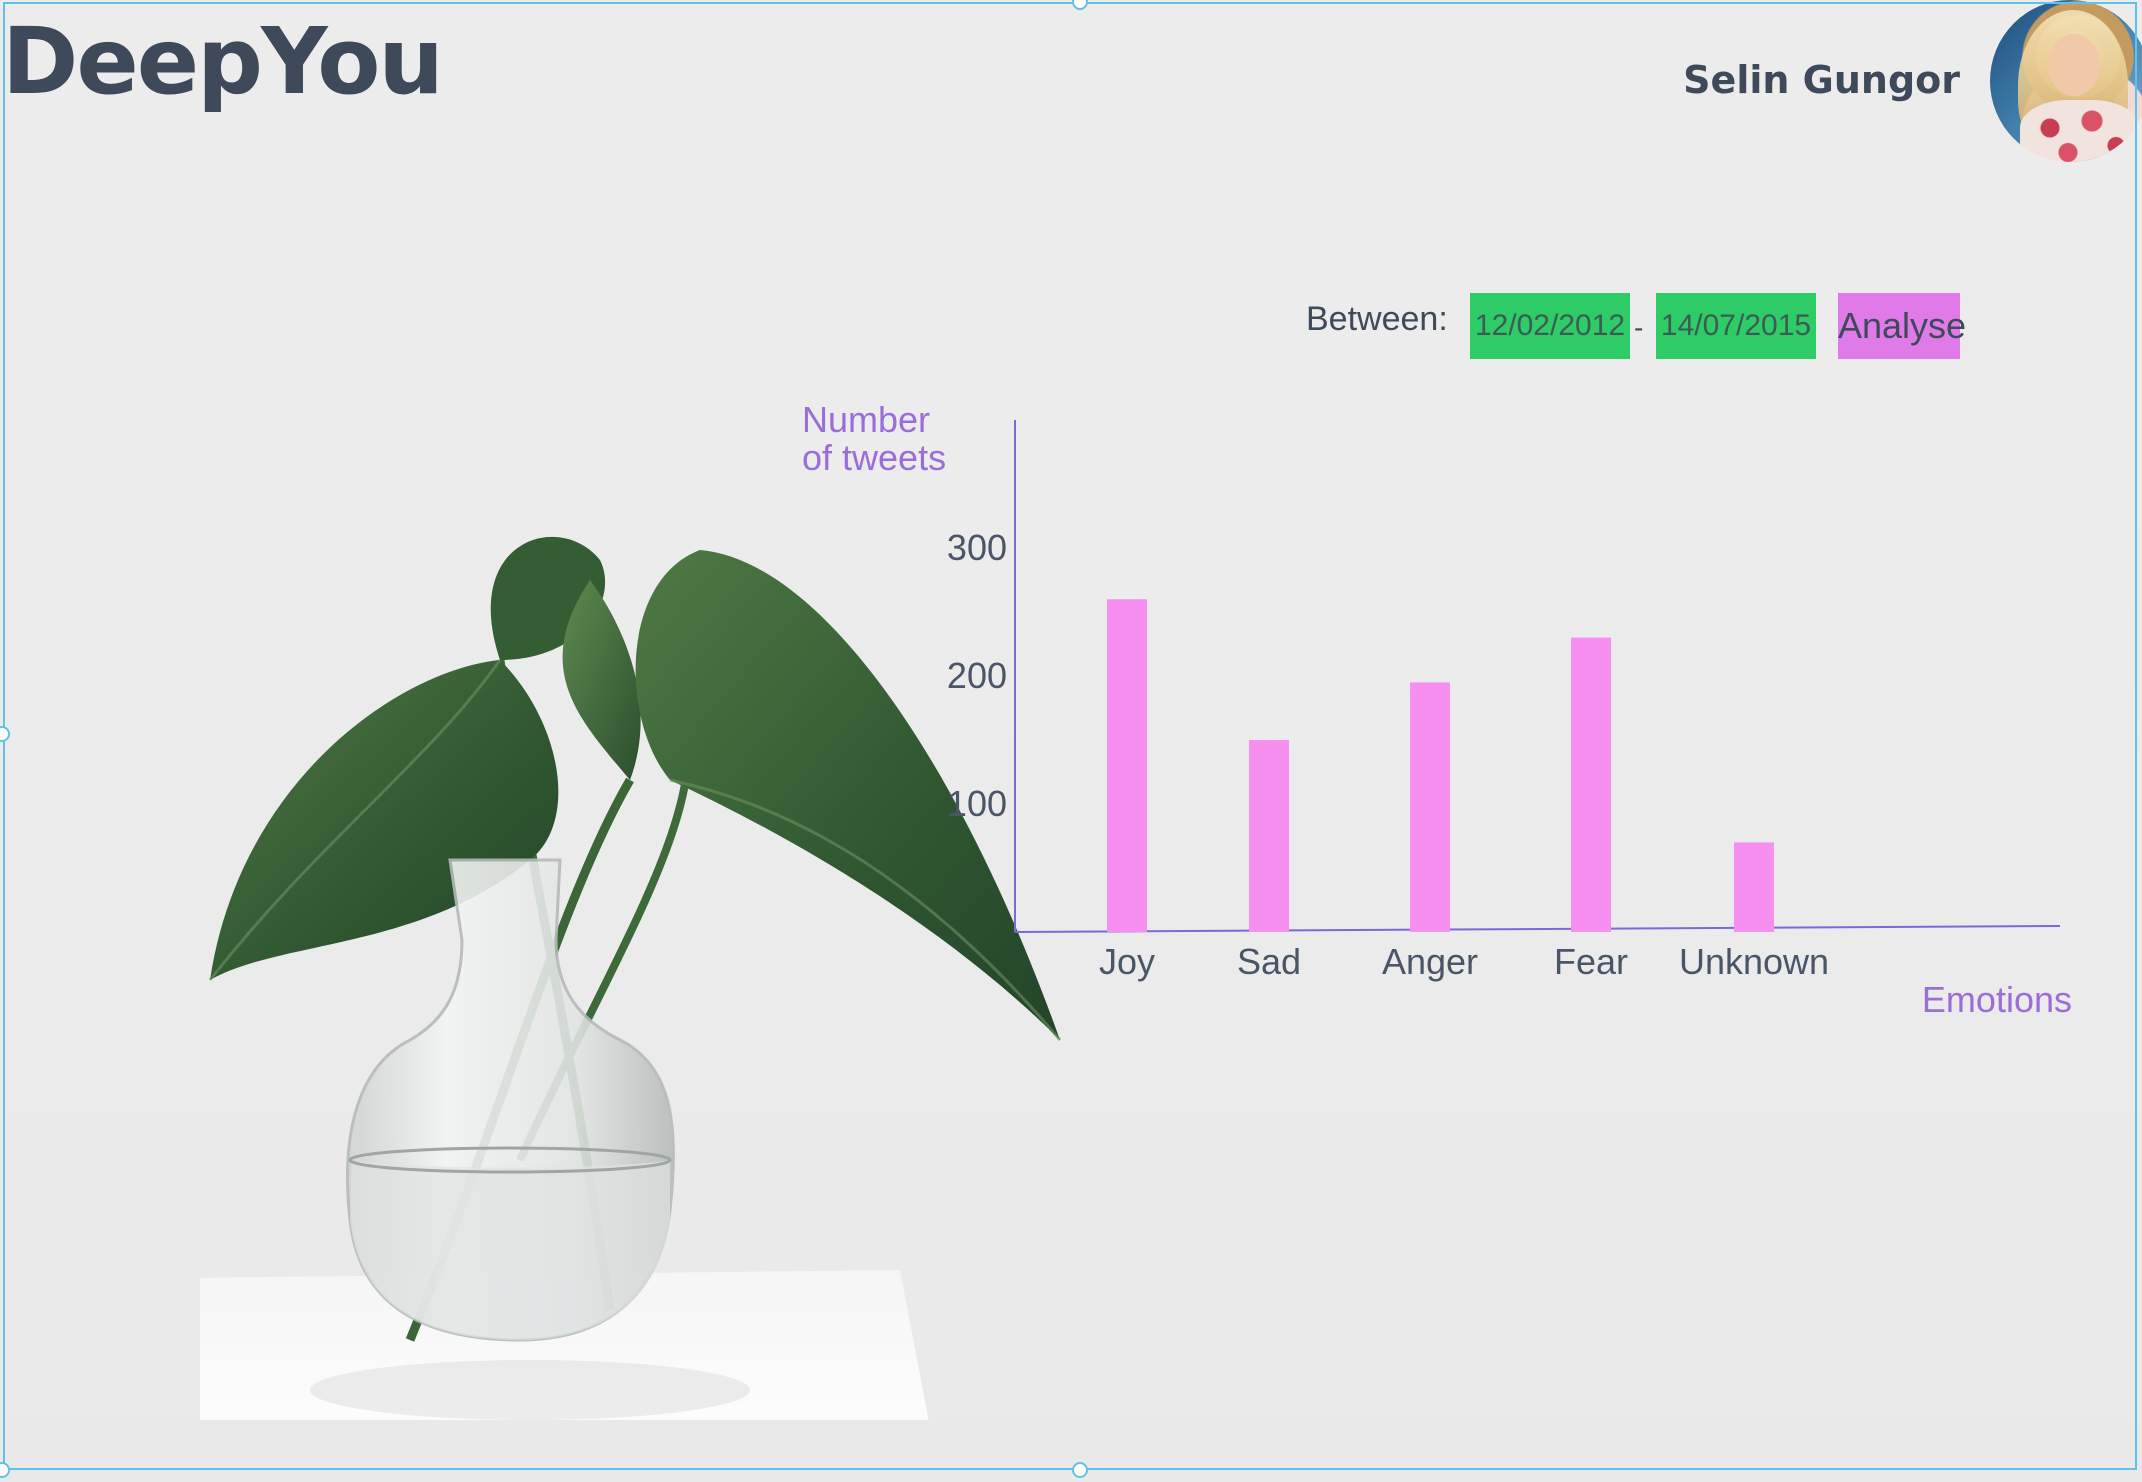 This screenshot has height=1482, width=2142. Describe the element at coordinates (223, 61) in the screenshot. I see `app-logo: DeepYou` at that location.